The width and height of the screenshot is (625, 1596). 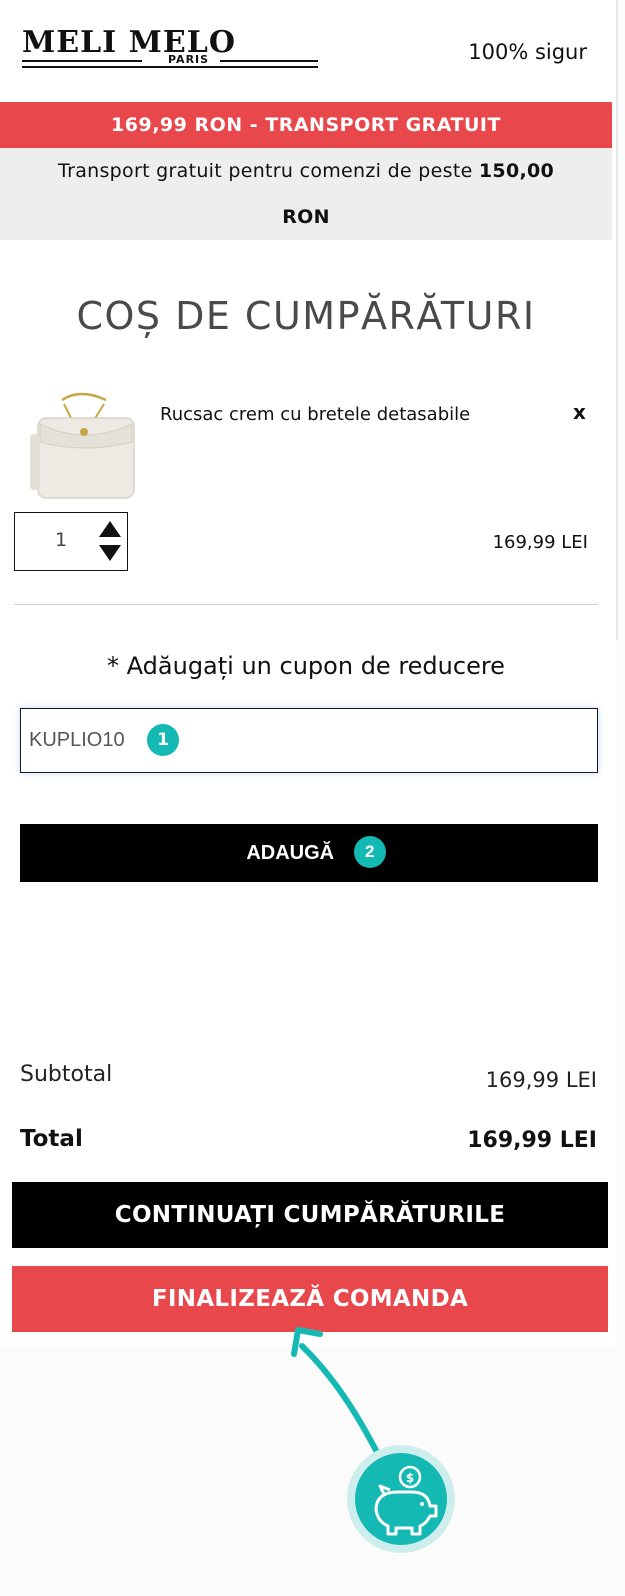 I want to click on logo-rule-right, so click(x=269, y=61).